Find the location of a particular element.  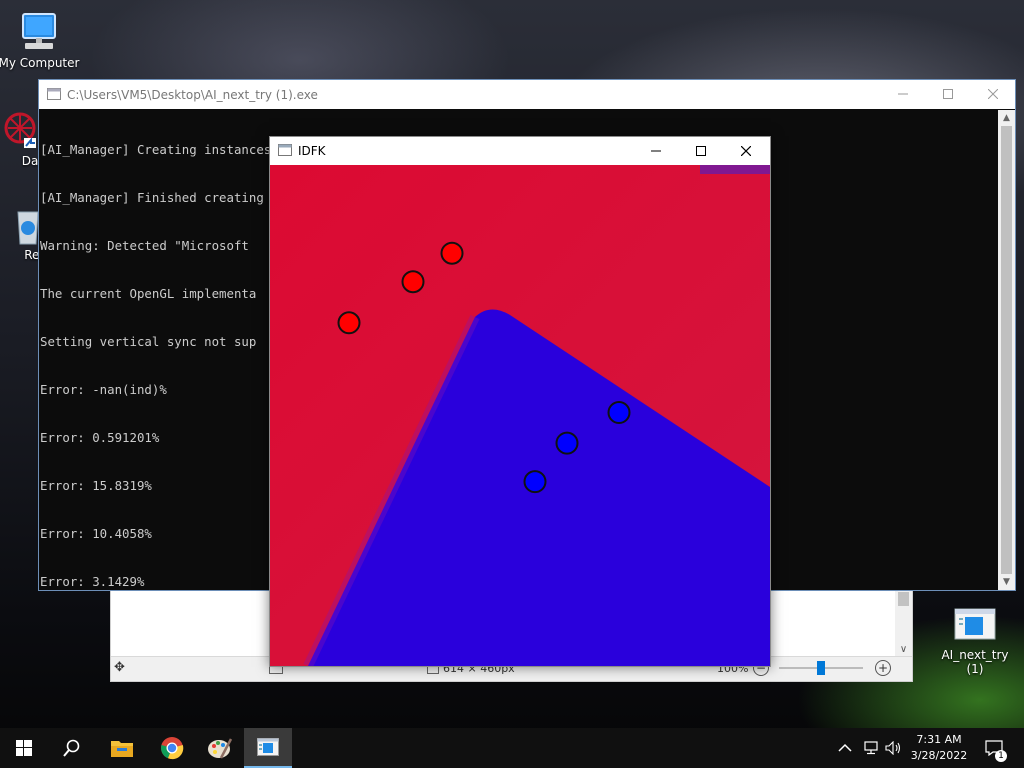

move-icon: ✥ is located at coordinates (119, 667).